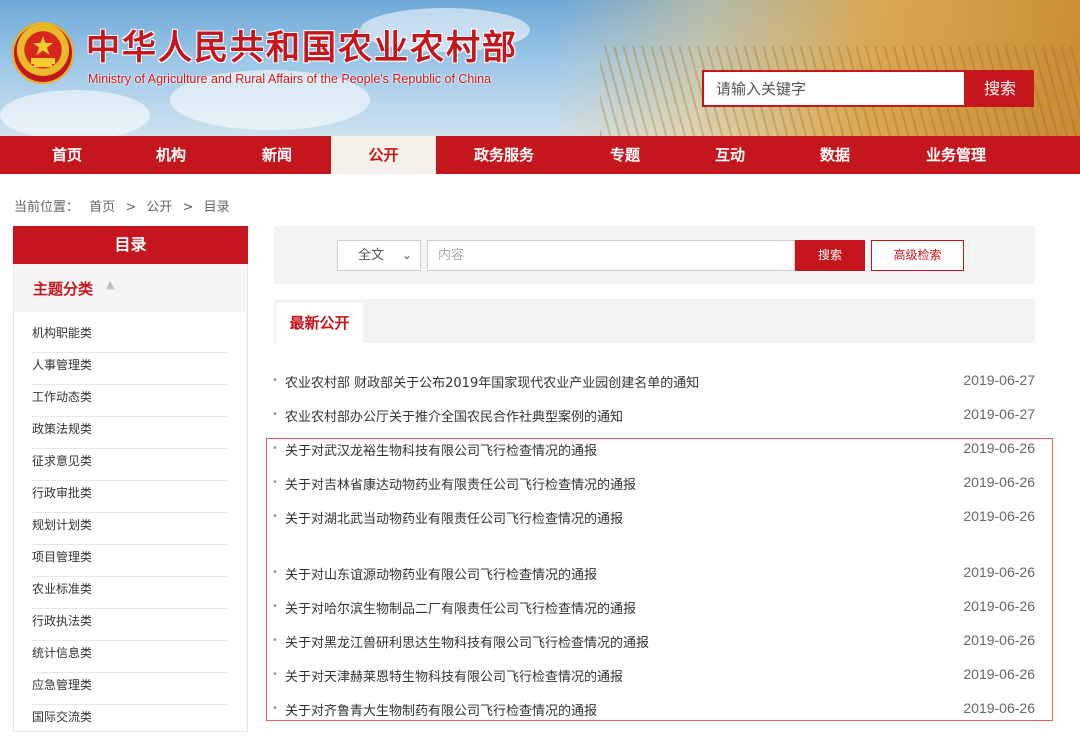  I want to click on nav-item-home: 首页, so click(67, 155).